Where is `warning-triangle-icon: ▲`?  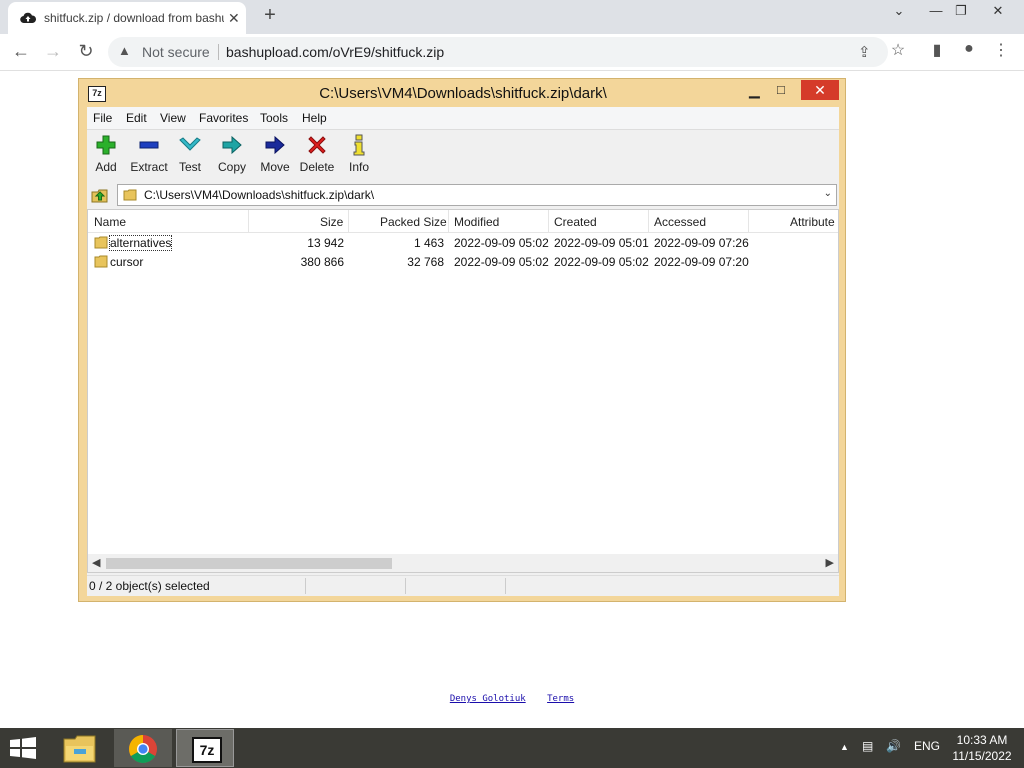
warning-triangle-icon: ▲ is located at coordinates (124, 50).